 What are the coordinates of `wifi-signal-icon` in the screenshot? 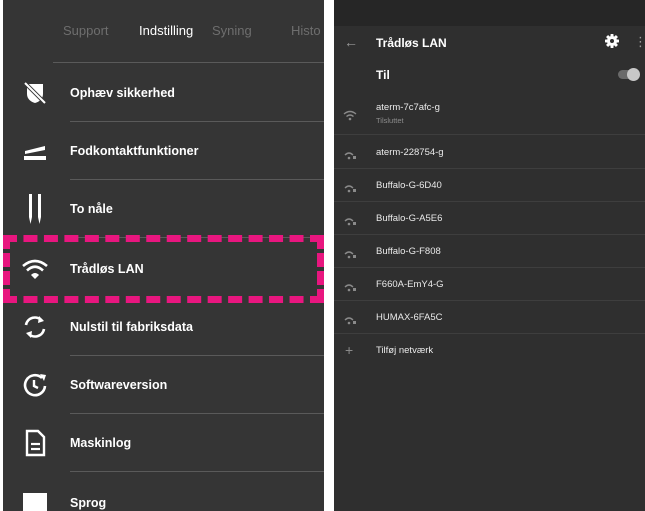 It's located at (350, 114).